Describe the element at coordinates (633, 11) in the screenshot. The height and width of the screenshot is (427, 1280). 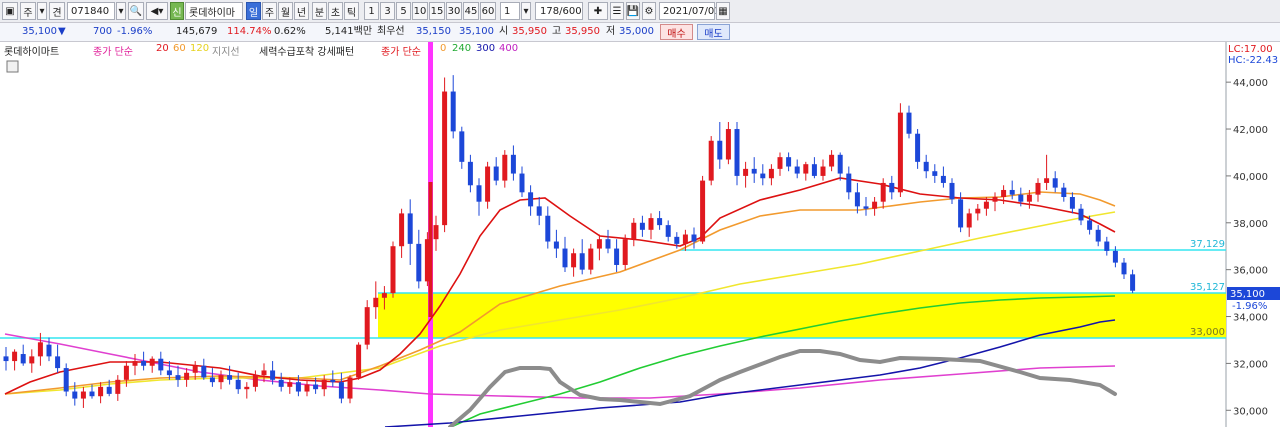
I see `save-icon: 💾` at that location.